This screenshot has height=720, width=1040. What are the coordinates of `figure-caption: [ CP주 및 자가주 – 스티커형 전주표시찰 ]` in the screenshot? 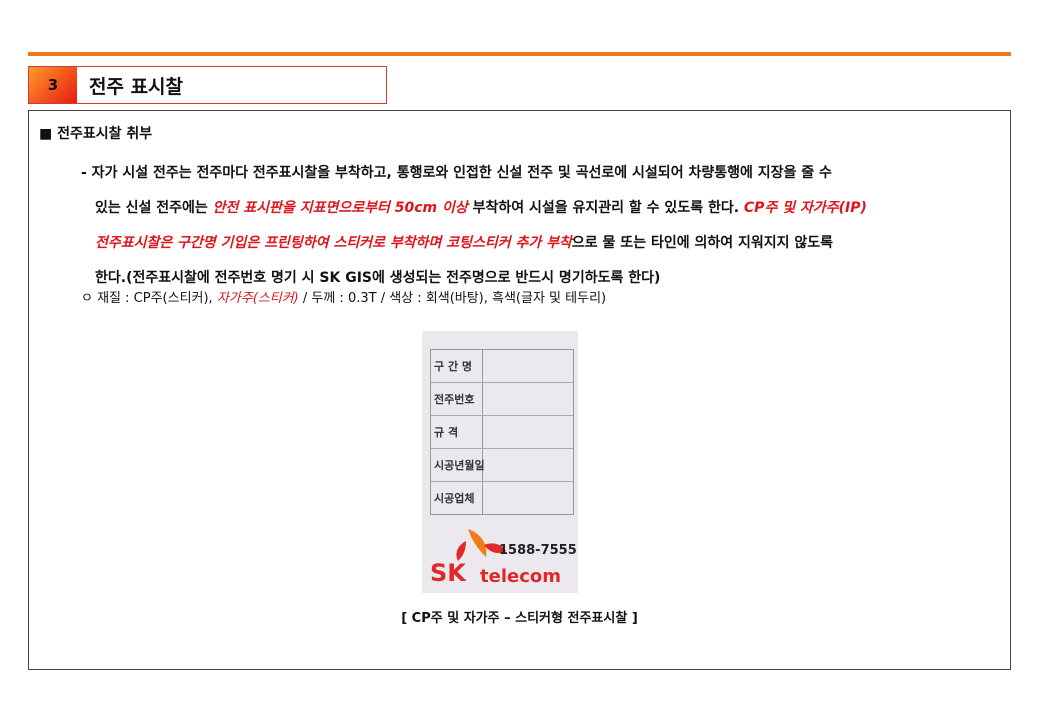 It's located at (519, 618).